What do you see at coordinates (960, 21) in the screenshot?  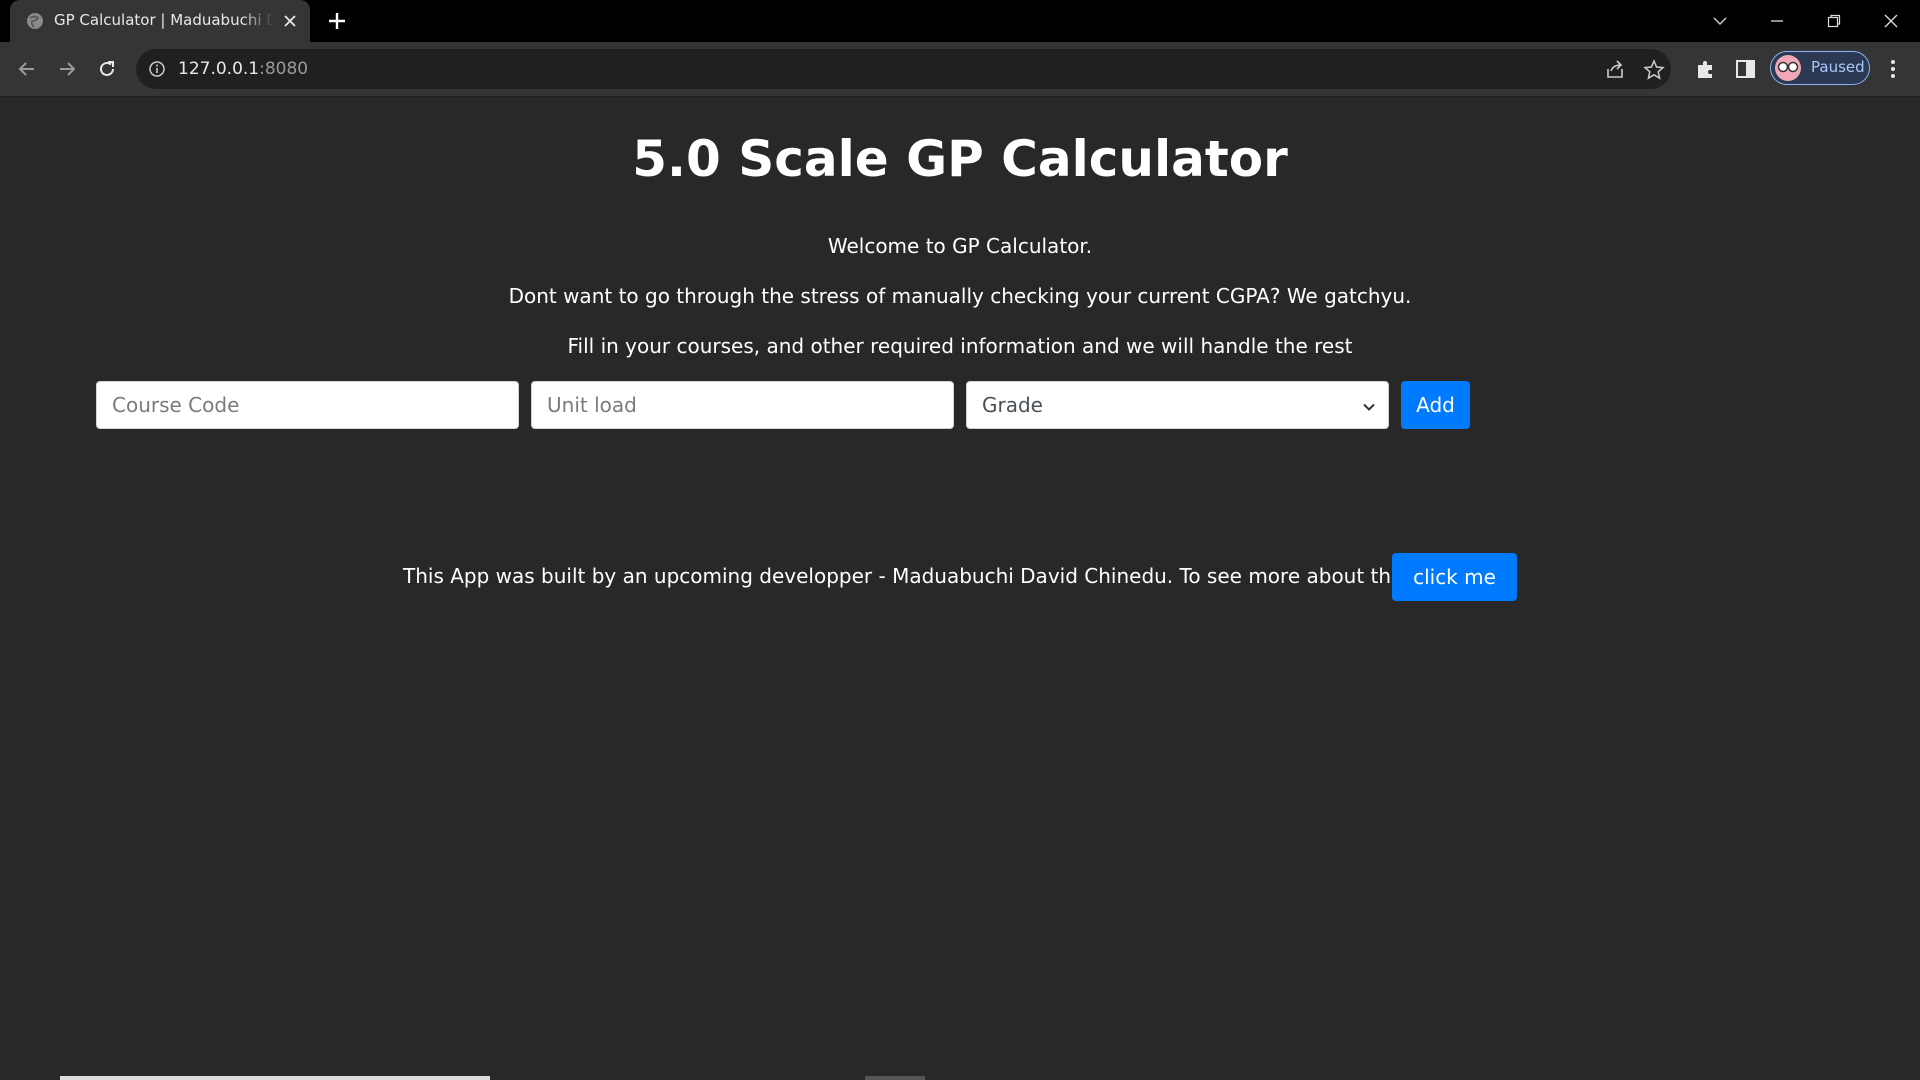 I see `tab-strip: GP Calculator | Maduabuchi David Chinedu` at bounding box center [960, 21].